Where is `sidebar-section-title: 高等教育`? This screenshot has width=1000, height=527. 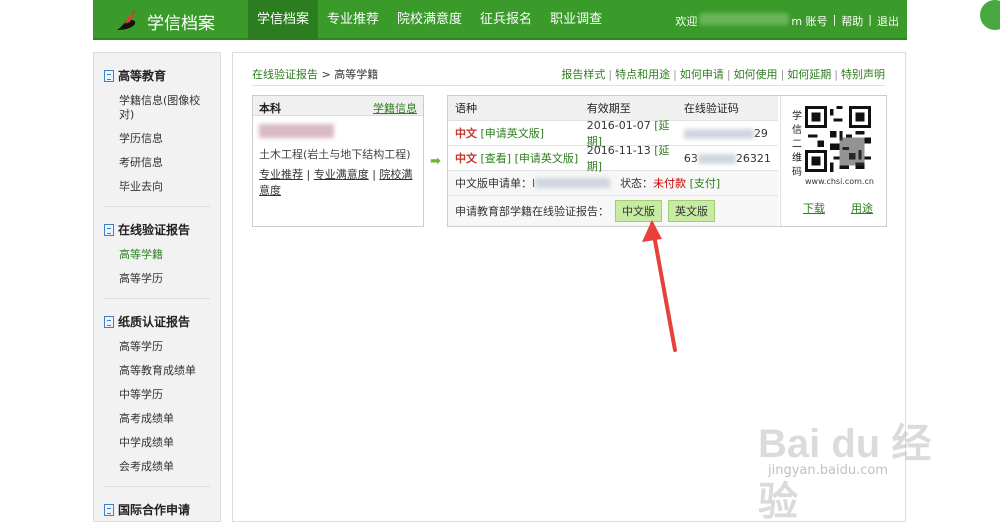
sidebar-section-title: 高等教育 is located at coordinates (157, 75).